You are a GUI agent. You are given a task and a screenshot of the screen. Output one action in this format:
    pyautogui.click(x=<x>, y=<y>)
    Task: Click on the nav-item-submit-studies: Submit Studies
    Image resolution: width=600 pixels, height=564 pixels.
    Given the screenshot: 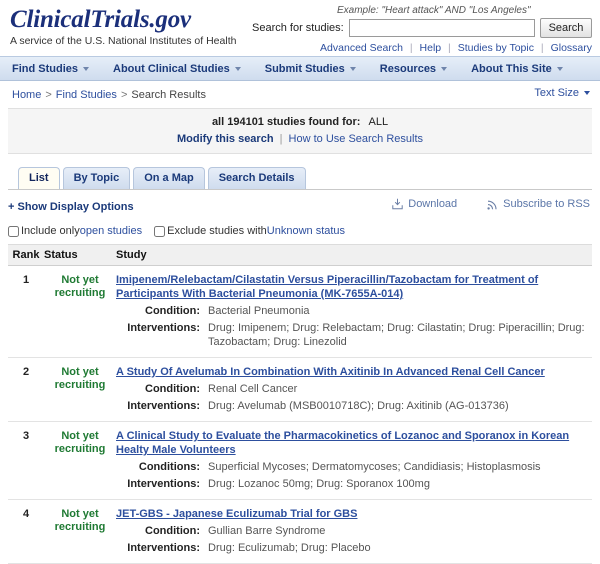 What is the action you would take?
    pyautogui.click(x=310, y=69)
    